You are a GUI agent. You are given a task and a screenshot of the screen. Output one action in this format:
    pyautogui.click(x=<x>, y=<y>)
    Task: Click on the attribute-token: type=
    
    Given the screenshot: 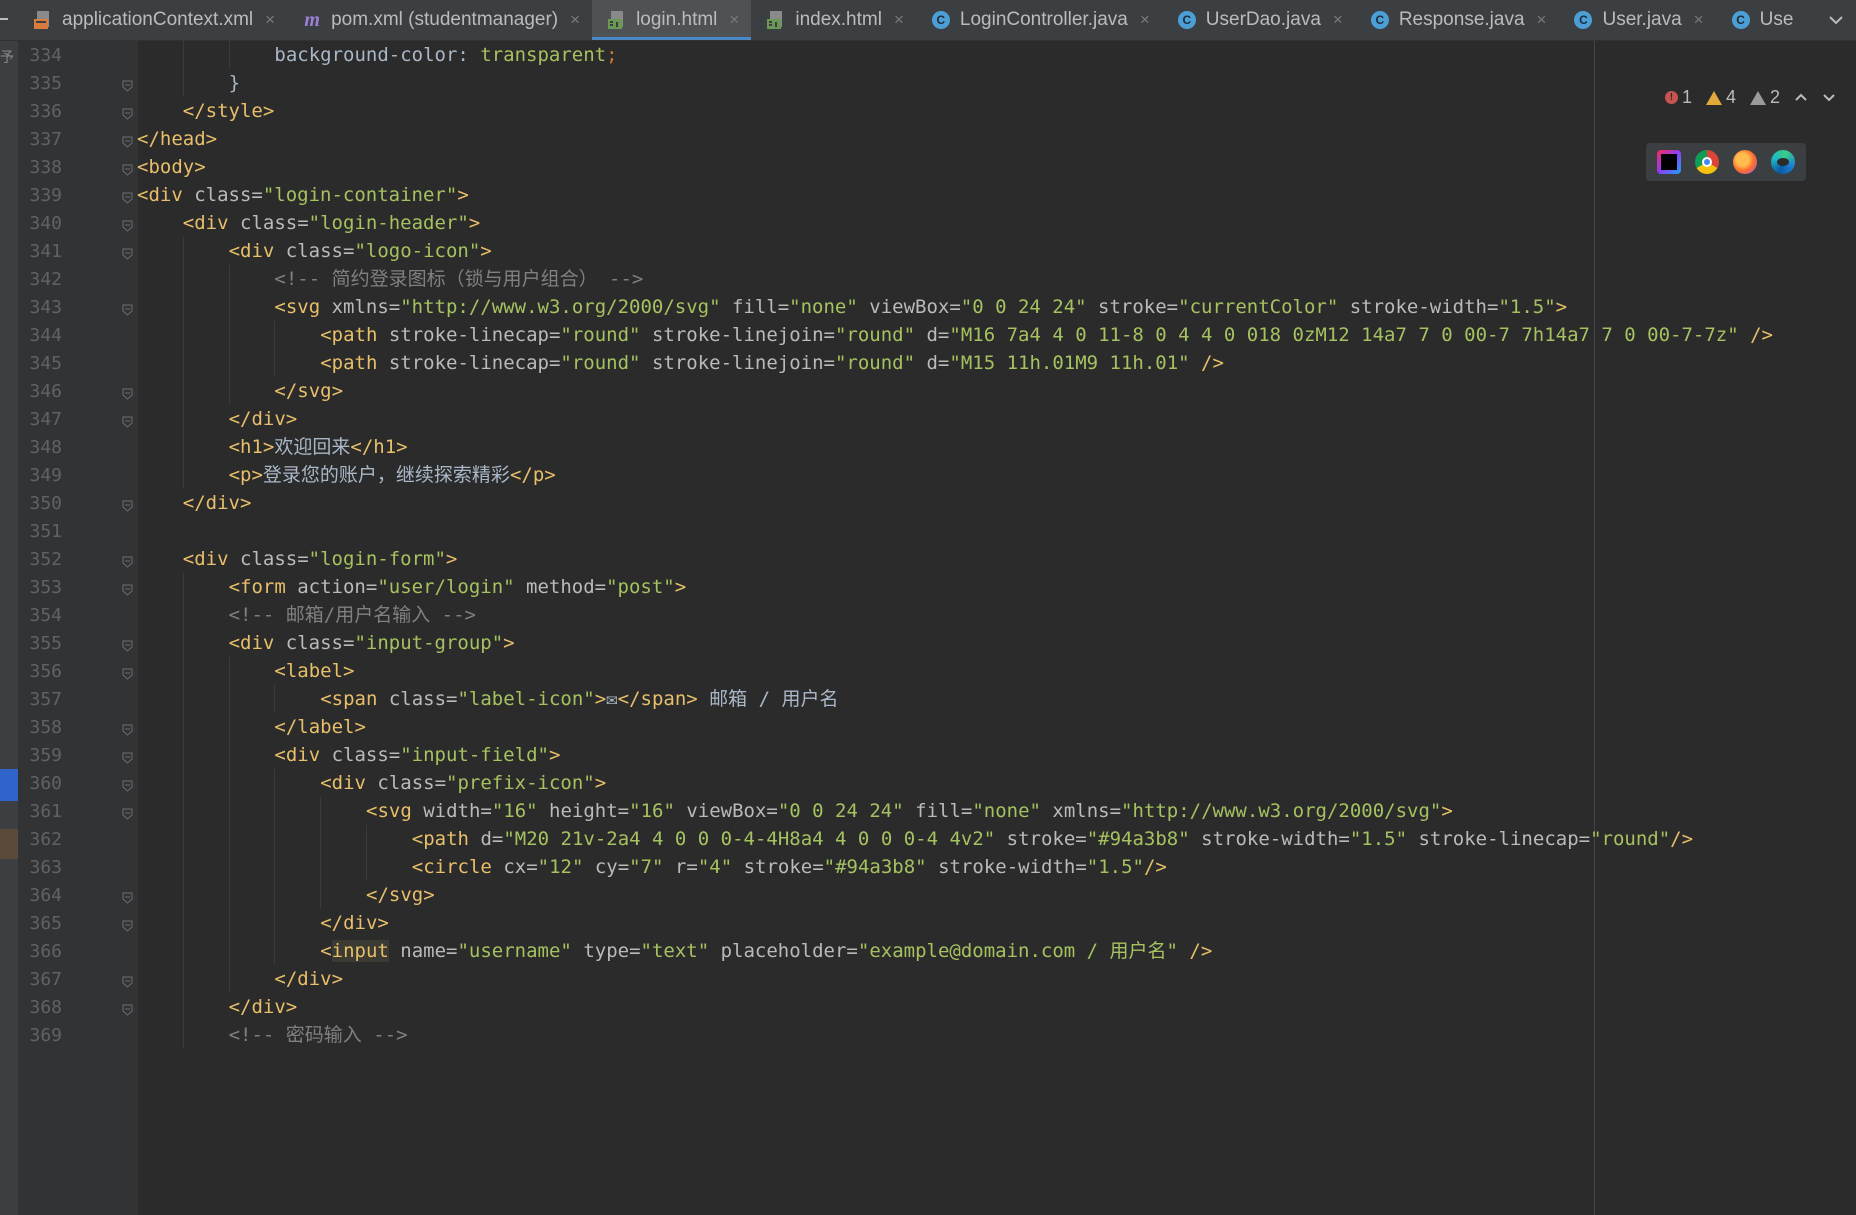 What is the action you would take?
    pyautogui.click(x=606, y=951)
    